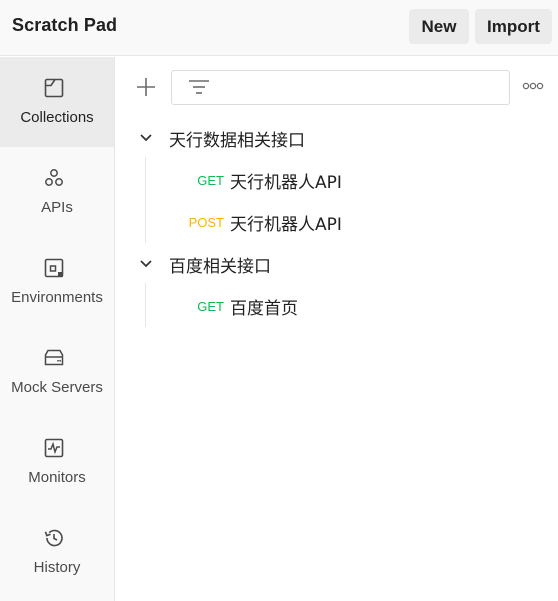 The image size is (558, 601). I want to click on request-row: GET 百度首页, so click(337, 306).